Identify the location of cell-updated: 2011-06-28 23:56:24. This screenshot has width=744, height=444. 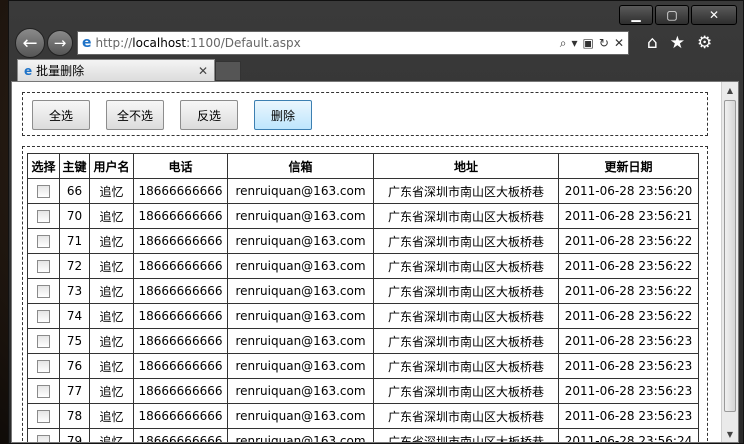
(628, 435).